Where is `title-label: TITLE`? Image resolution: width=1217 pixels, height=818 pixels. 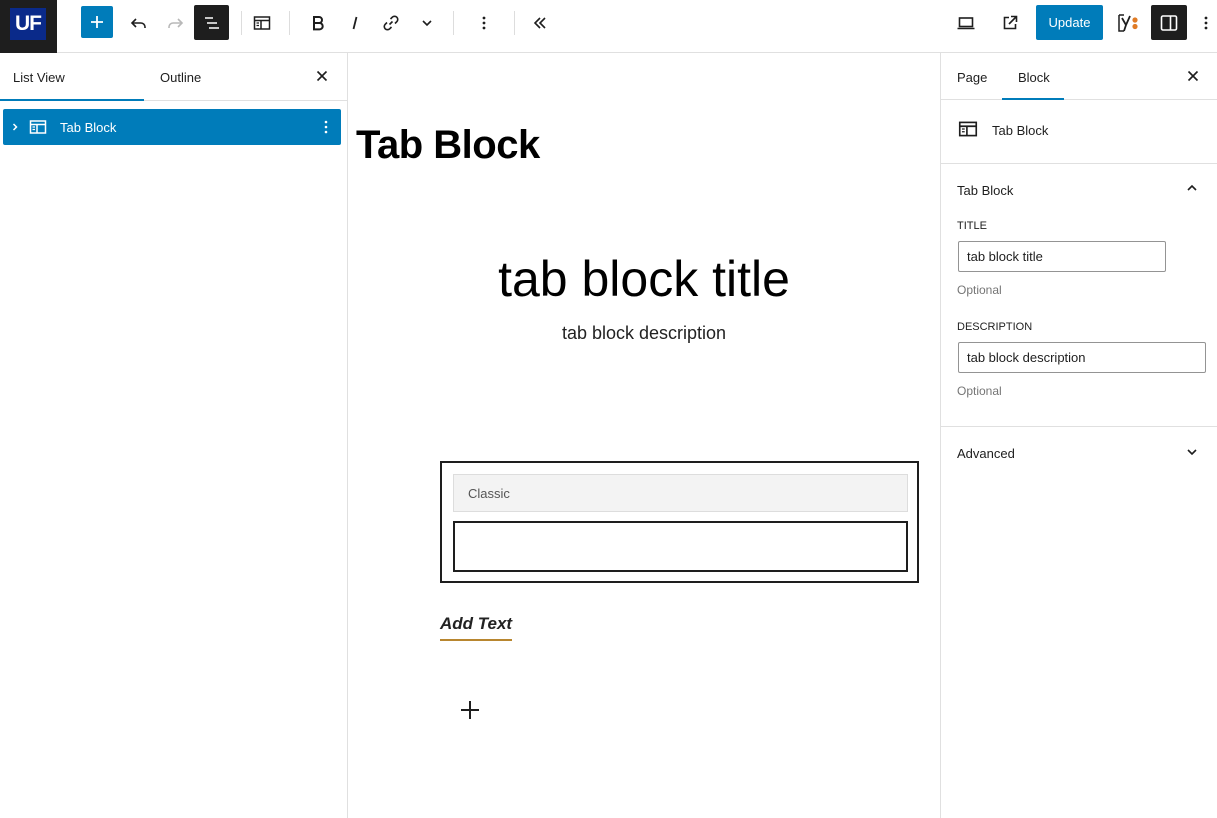 title-label: TITLE is located at coordinates (972, 226).